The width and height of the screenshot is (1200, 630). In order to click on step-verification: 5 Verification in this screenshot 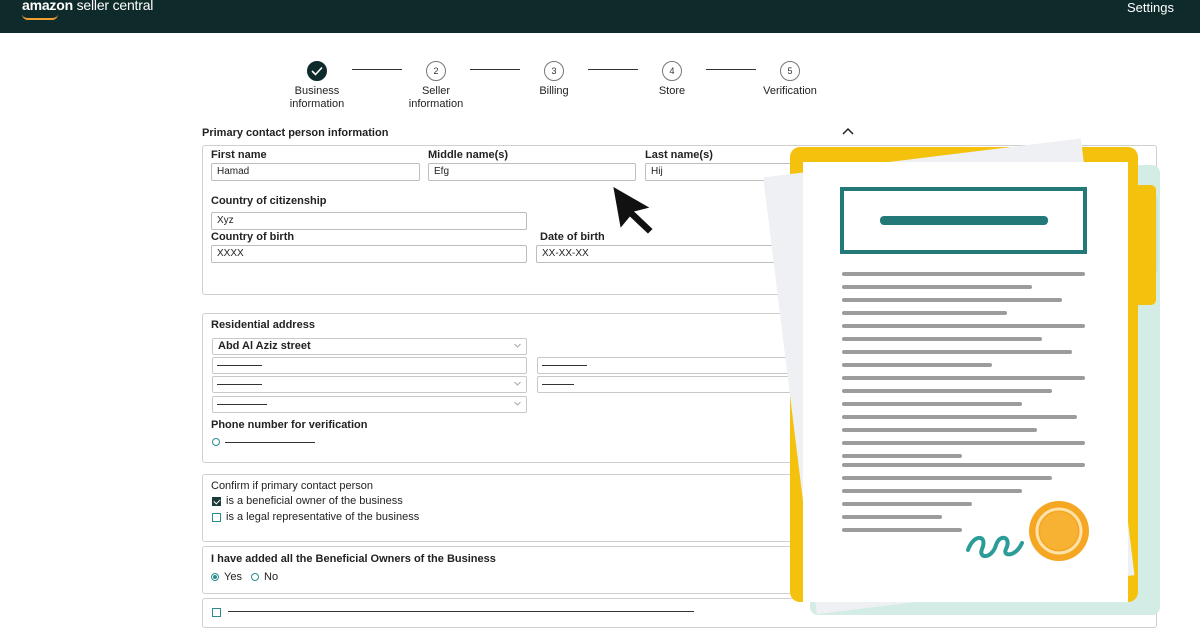, I will do `click(790, 79)`.